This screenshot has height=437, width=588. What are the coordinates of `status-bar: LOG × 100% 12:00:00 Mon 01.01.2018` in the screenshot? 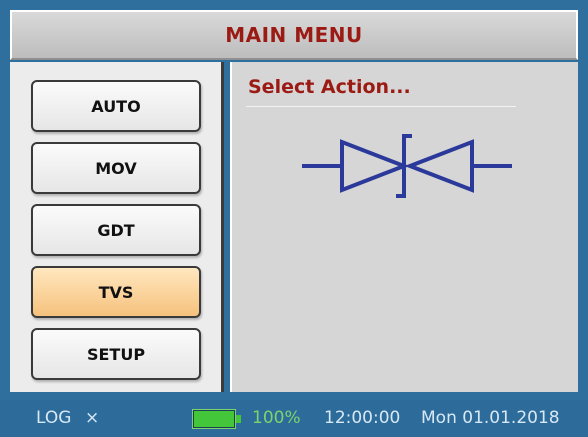 It's located at (294, 418).